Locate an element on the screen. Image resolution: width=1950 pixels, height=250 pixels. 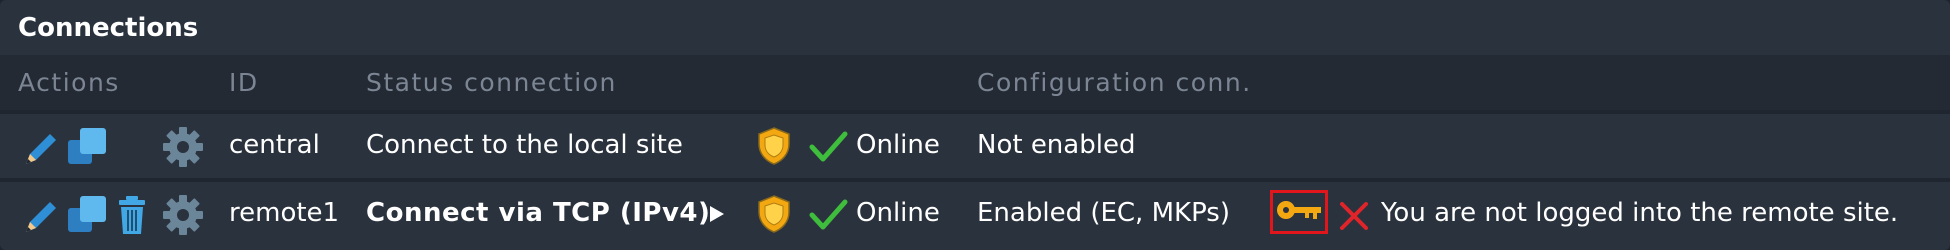
key-icon is located at coordinates (1299, 212).